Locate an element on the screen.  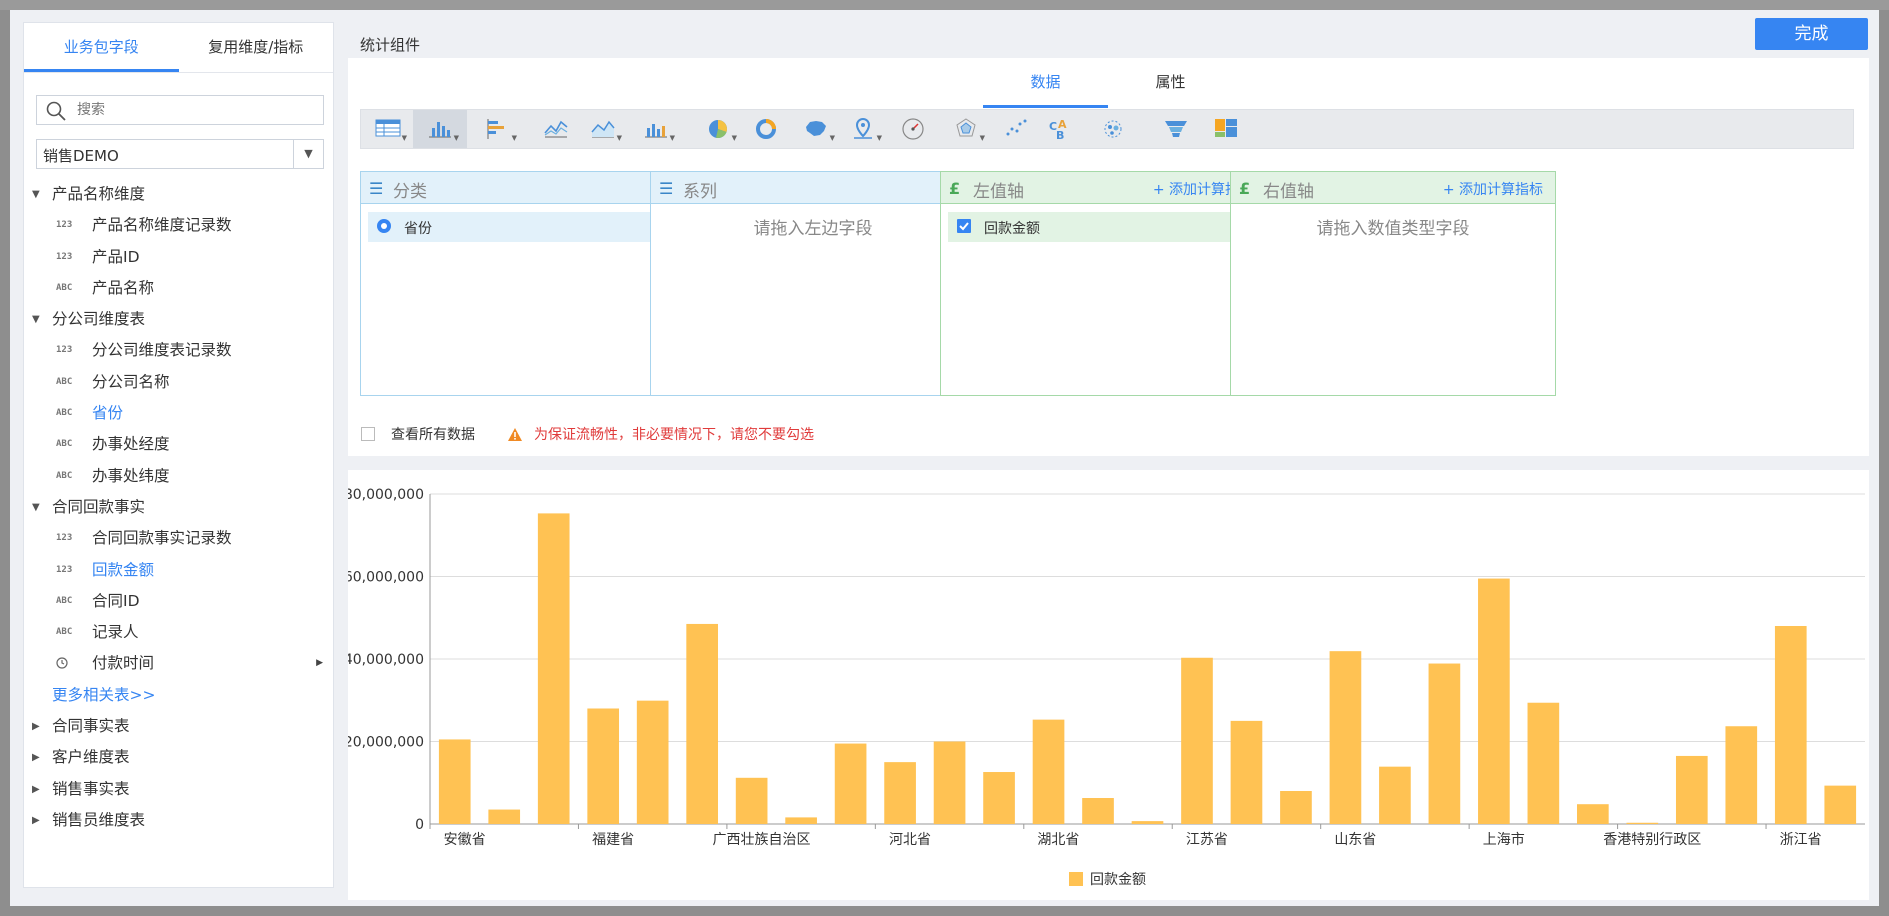
category-zone: ☰ 分类 省份 is located at coordinates (523, 283).